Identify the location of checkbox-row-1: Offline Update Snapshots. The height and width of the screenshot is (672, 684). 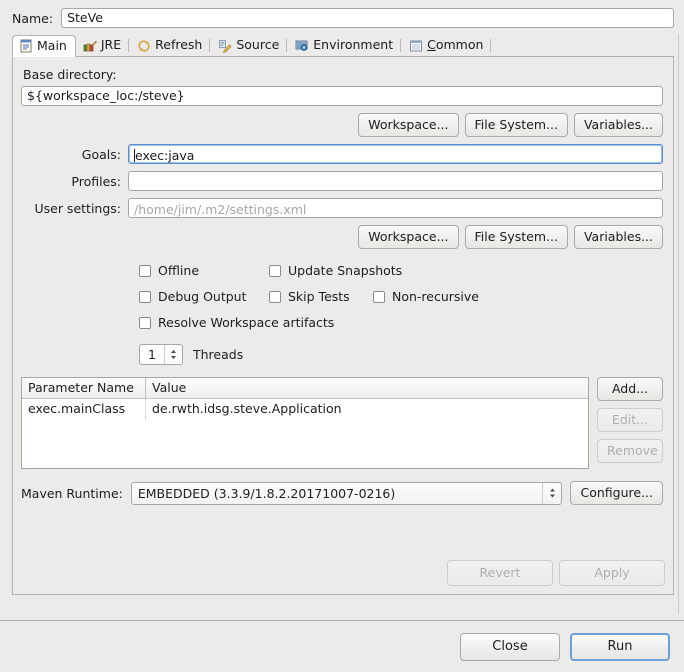
(401, 270).